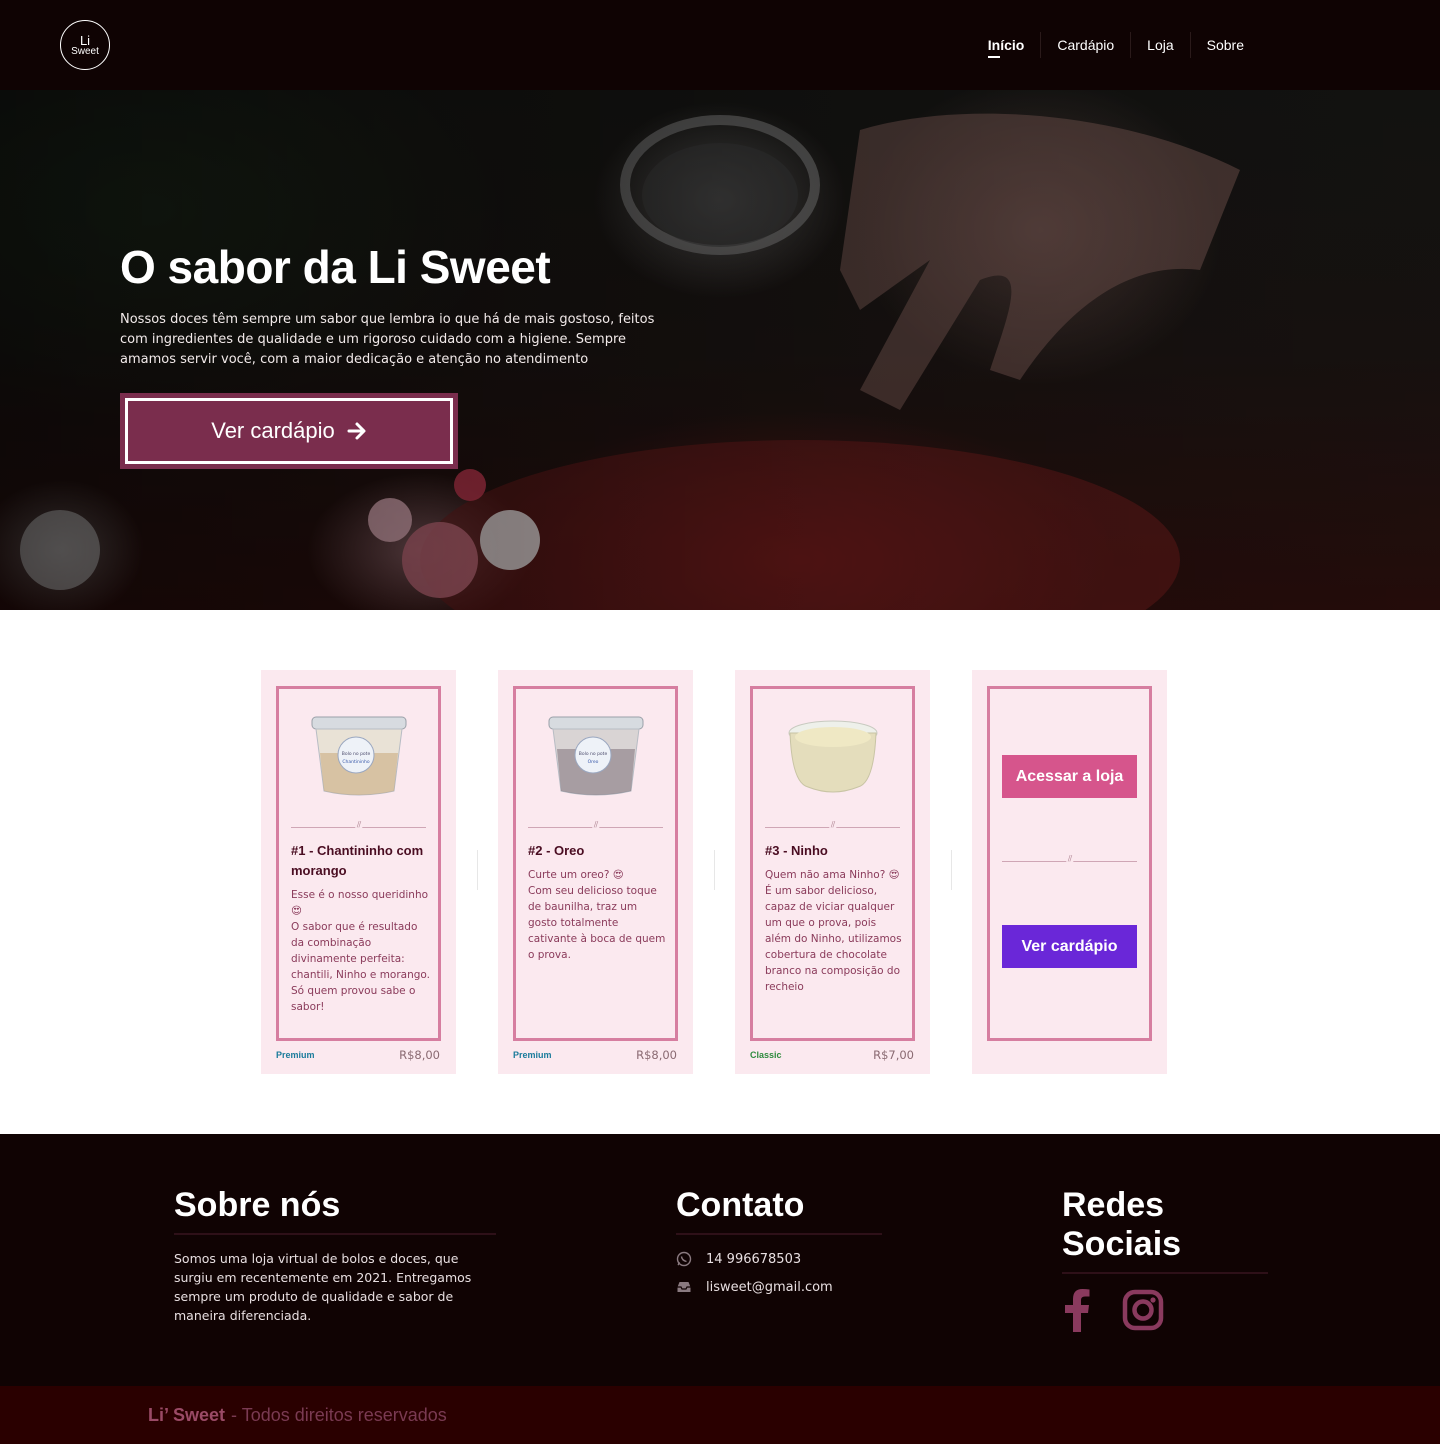  What do you see at coordinates (1069, 946) in the screenshot?
I see `menu-button: Ver cardápio` at bounding box center [1069, 946].